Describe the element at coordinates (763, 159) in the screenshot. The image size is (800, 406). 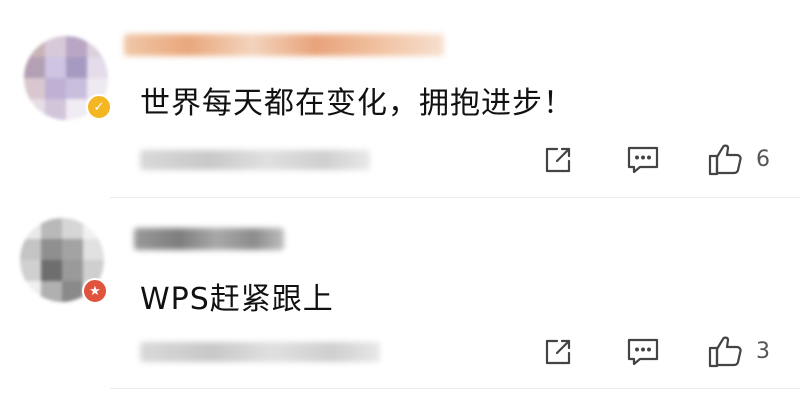
I see `like-count: 6` at that location.